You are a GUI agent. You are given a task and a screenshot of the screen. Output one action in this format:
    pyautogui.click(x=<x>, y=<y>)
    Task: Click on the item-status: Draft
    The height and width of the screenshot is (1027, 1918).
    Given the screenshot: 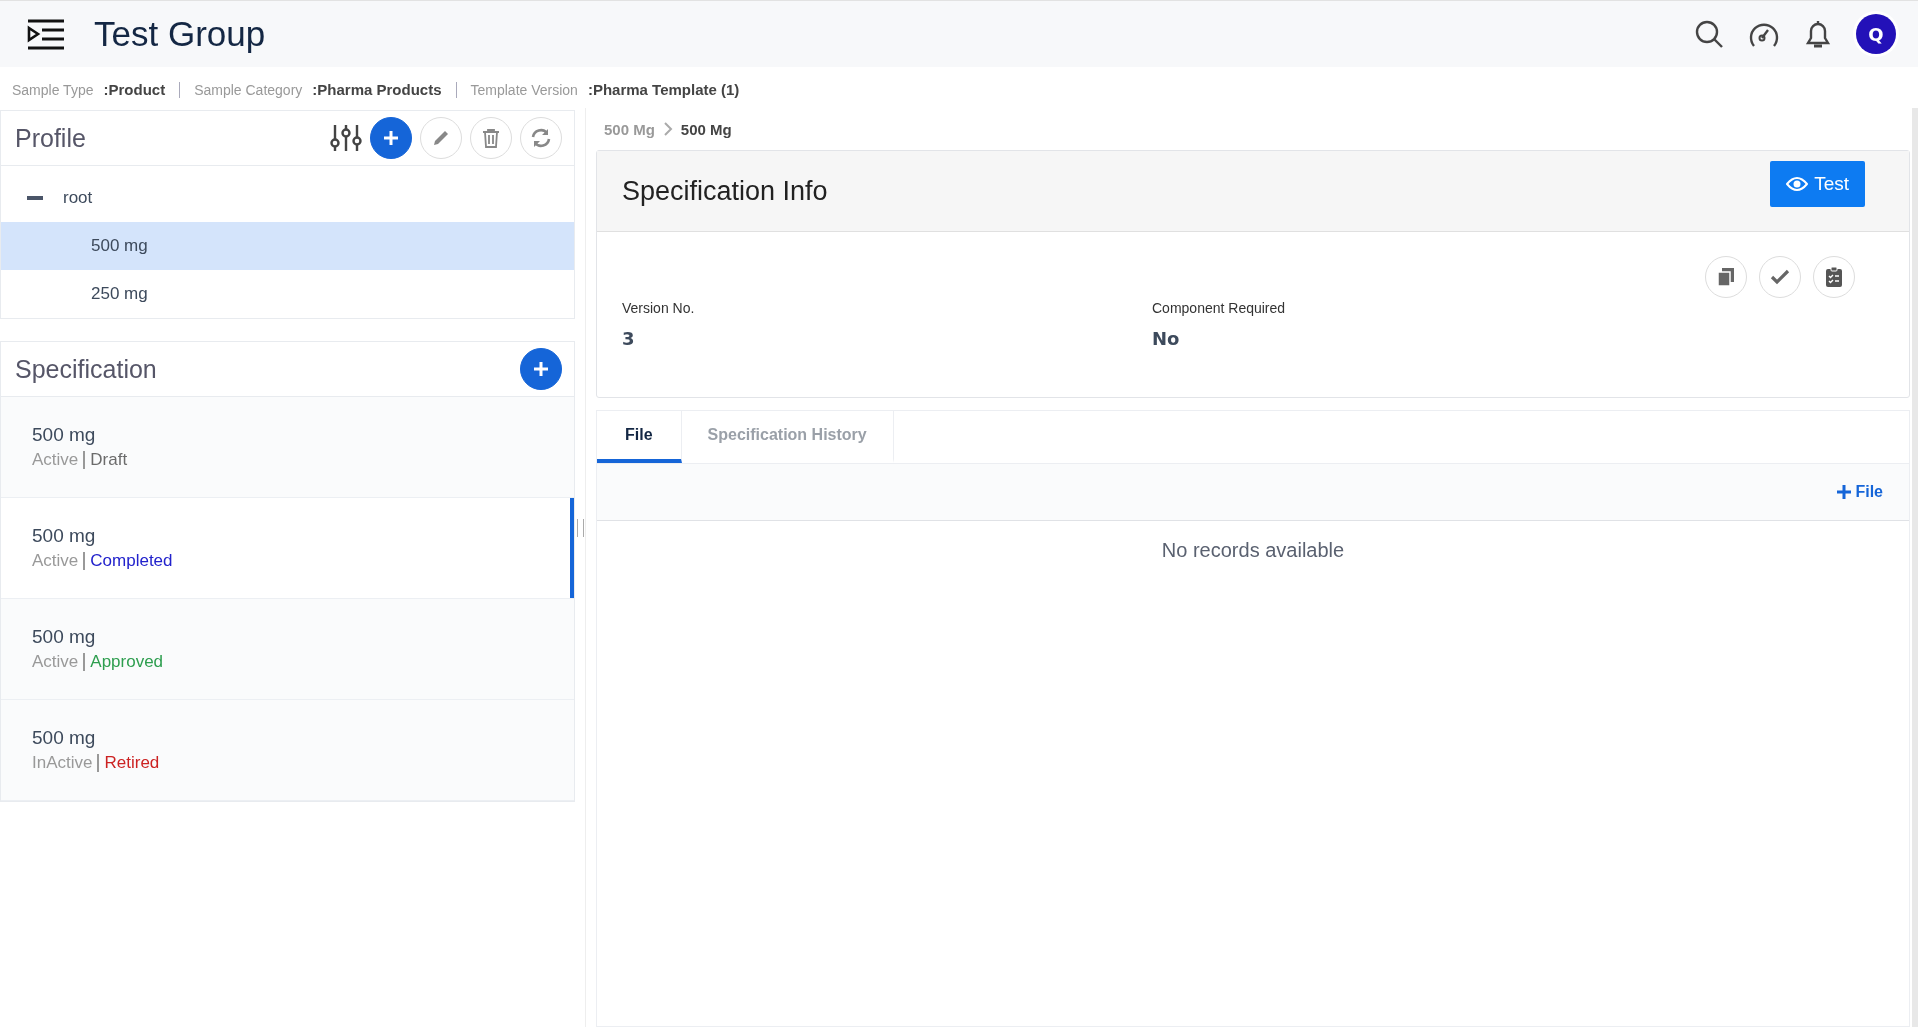 What is the action you would take?
    pyautogui.click(x=109, y=460)
    